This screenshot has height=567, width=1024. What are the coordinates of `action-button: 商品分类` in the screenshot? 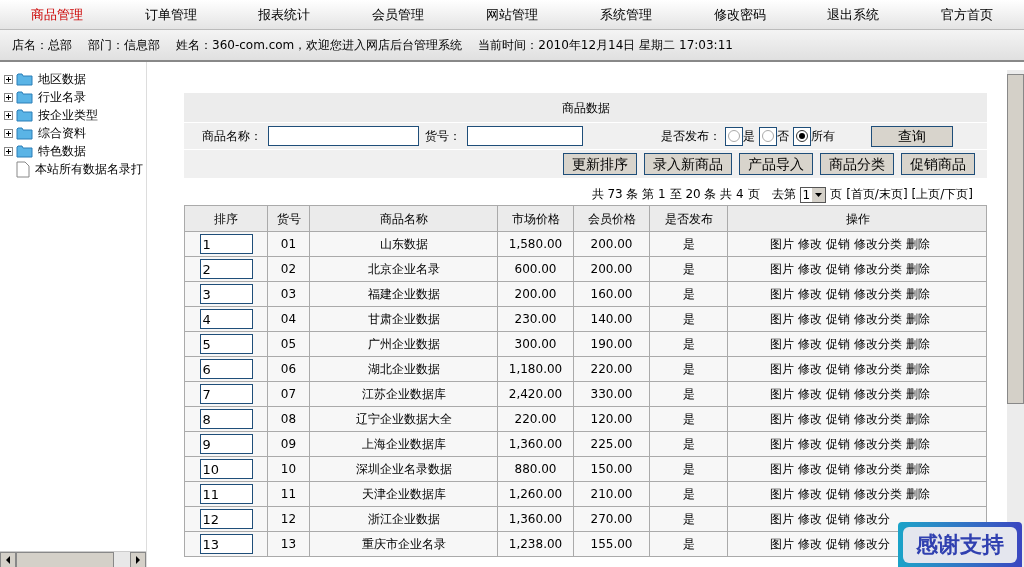 It's located at (857, 164).